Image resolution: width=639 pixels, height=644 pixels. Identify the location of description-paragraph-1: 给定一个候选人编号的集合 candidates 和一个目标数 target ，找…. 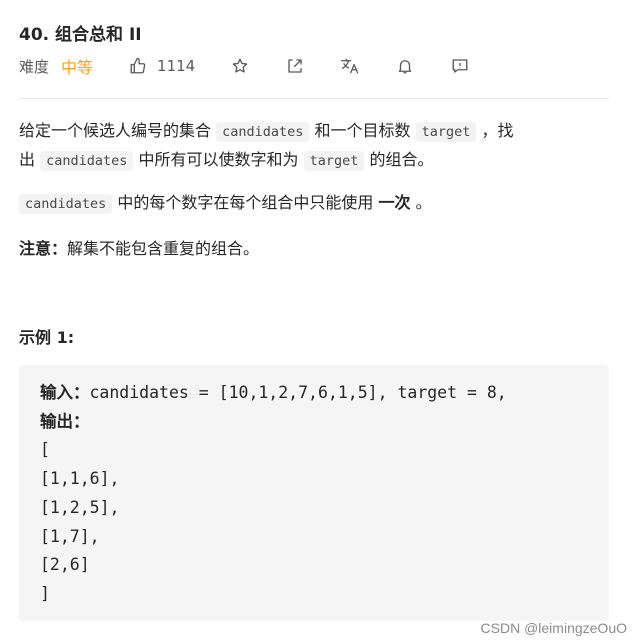
(299, 146).